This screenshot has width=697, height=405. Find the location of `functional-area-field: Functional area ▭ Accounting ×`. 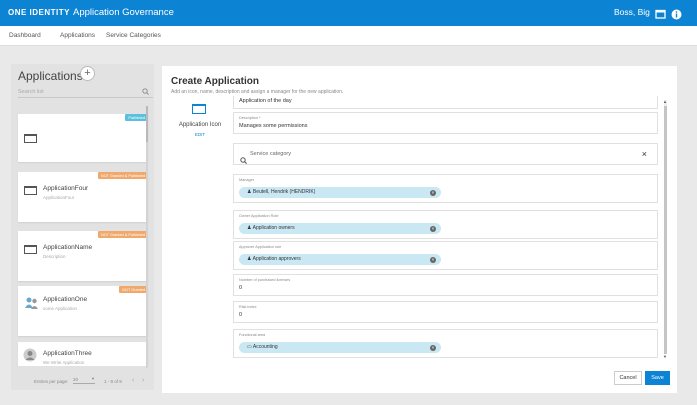

functional-area-field: Functional area ▭ Accounting × is located at coordinates (445, 343).